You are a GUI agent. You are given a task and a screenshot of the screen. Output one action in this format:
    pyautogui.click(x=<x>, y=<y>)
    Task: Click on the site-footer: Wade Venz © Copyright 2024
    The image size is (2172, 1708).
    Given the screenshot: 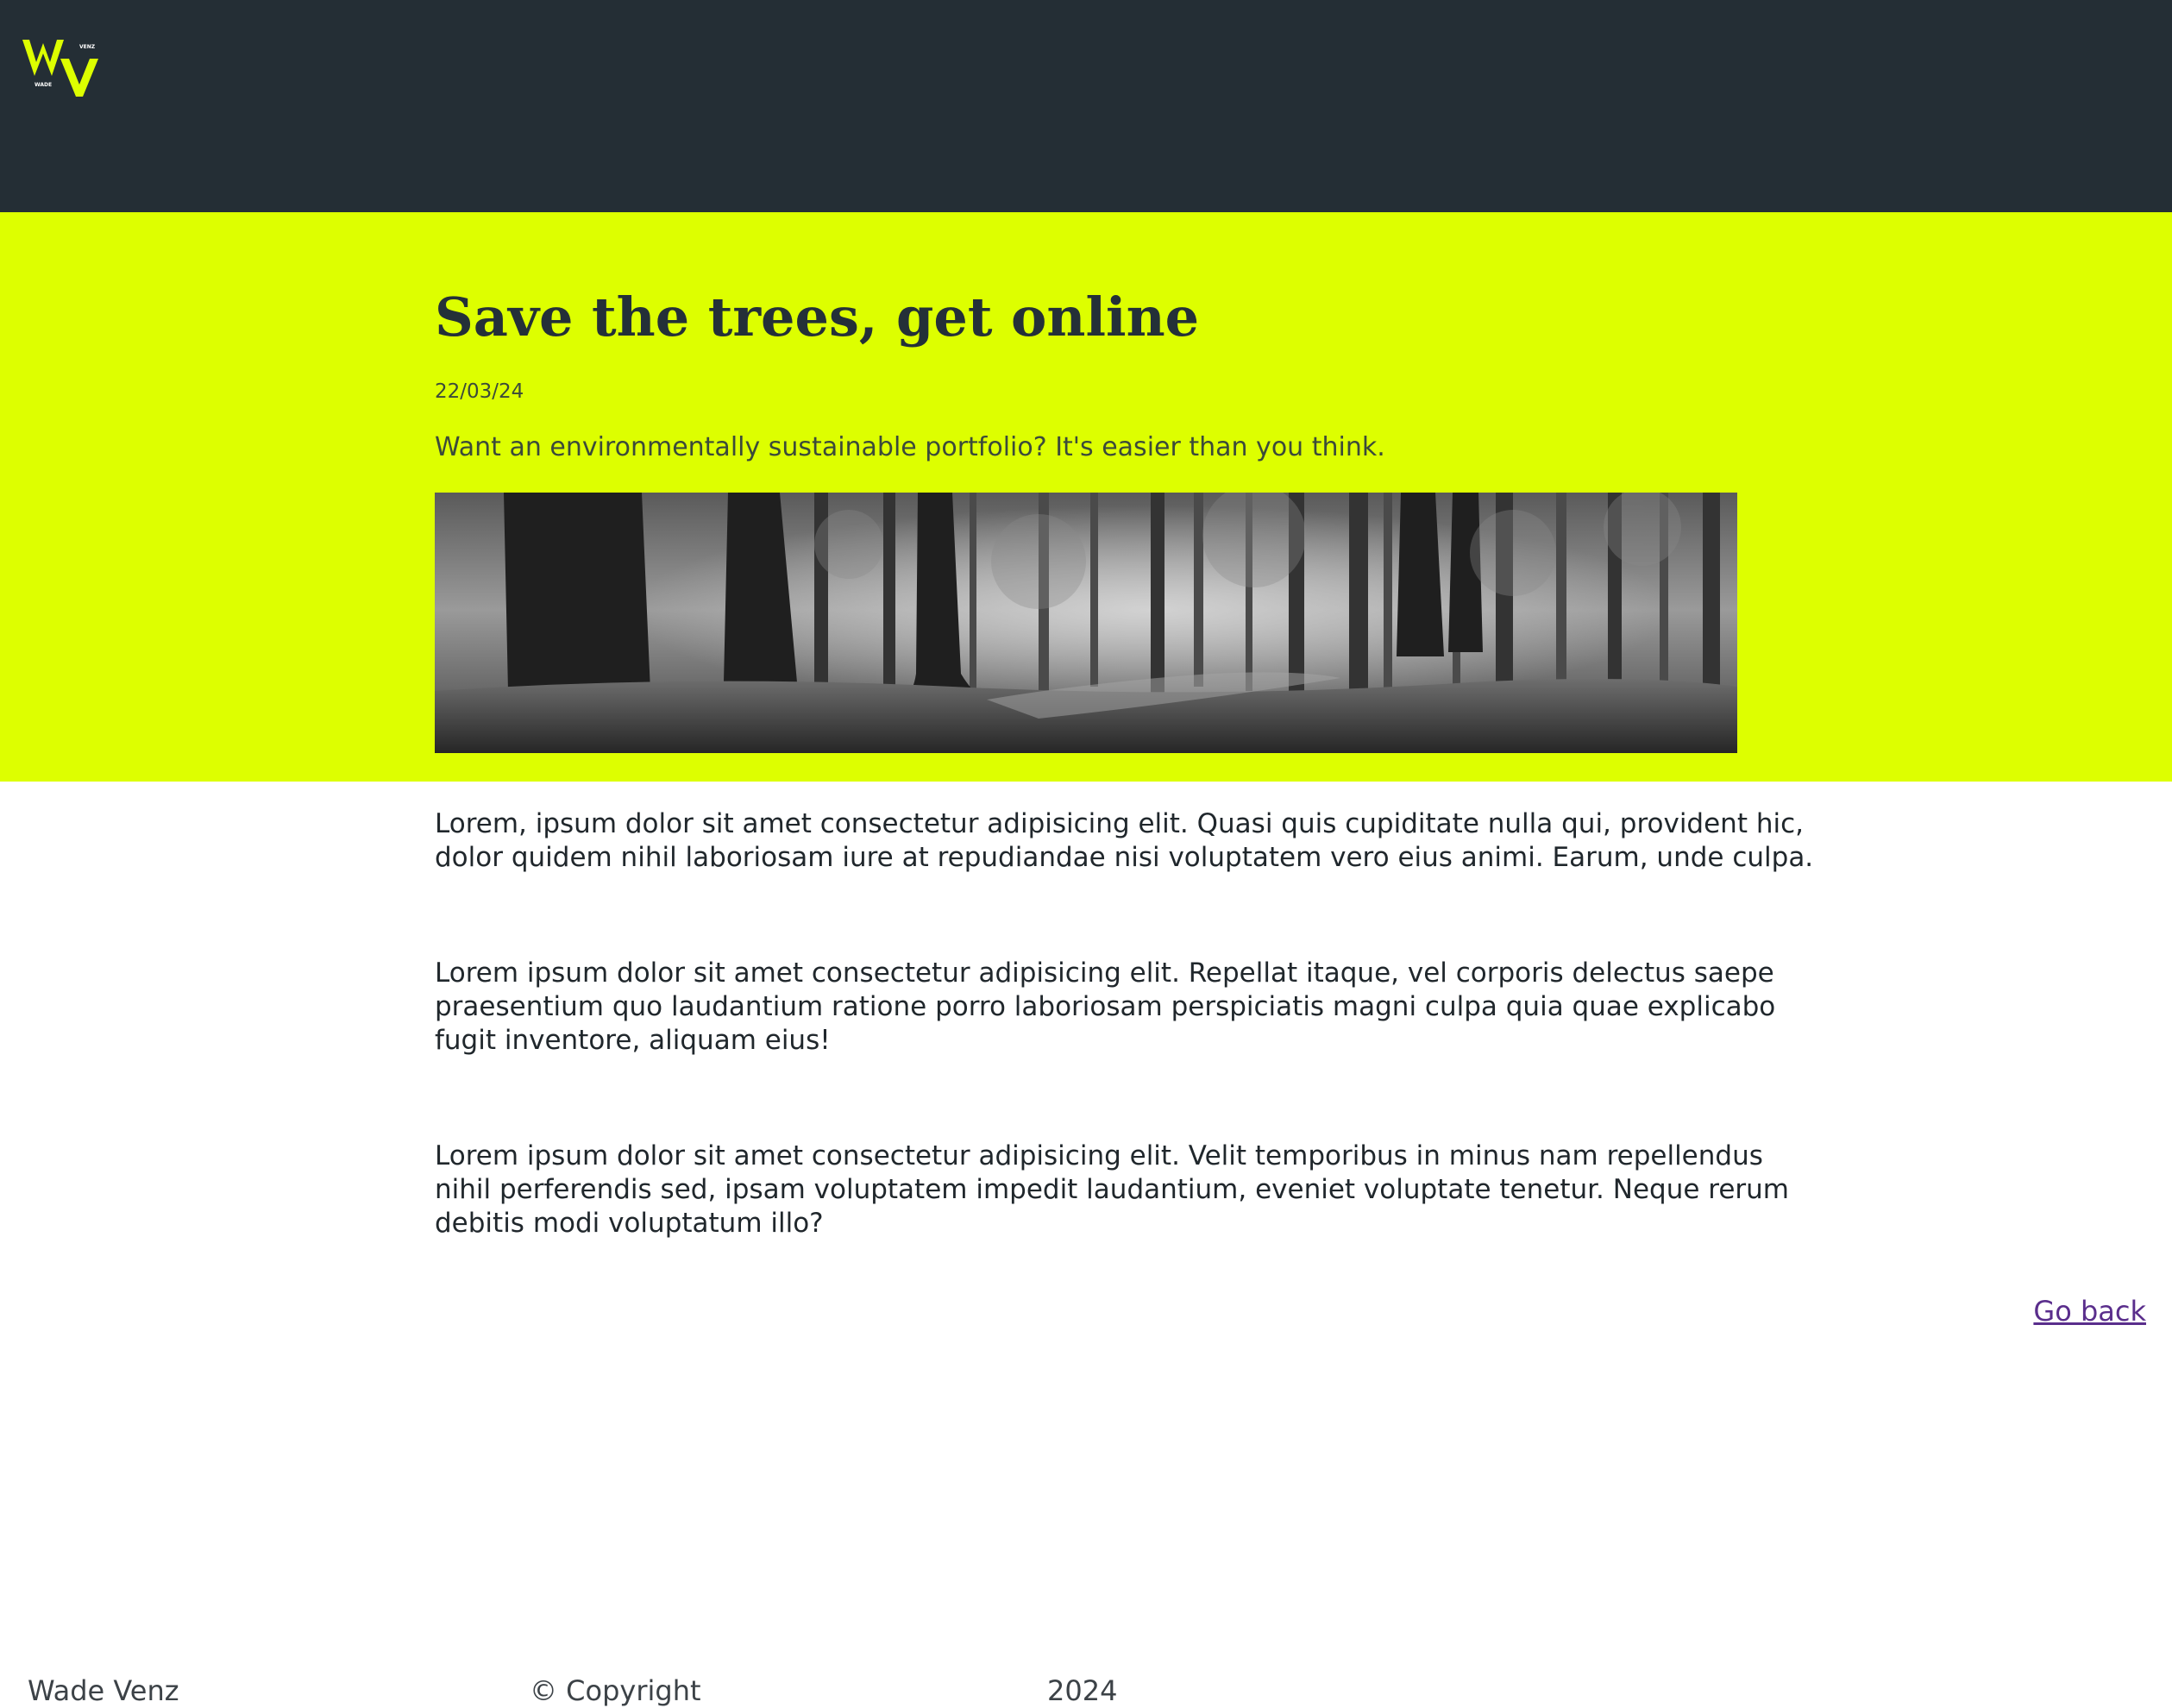 What is the action you would take?
    pyautogui.click(x=1086, y=1690)
    